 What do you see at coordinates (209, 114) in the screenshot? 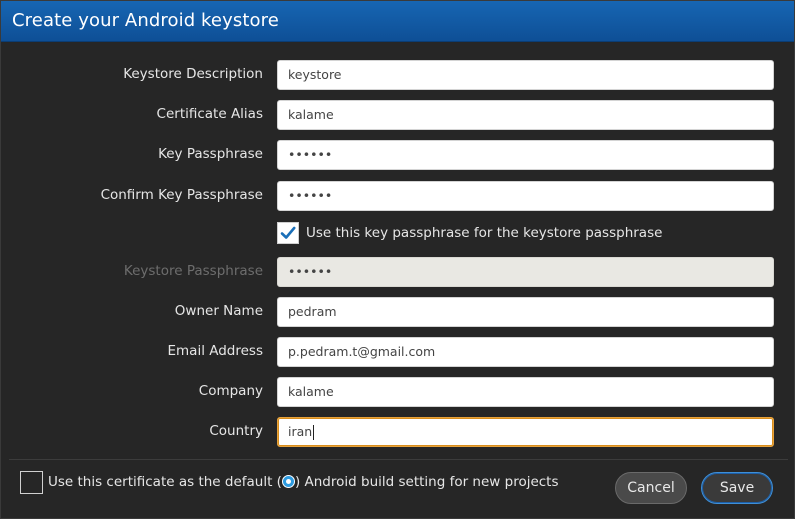
I see `certificate-alias-label: Certificate Alias` at bounding box center [209, 114].